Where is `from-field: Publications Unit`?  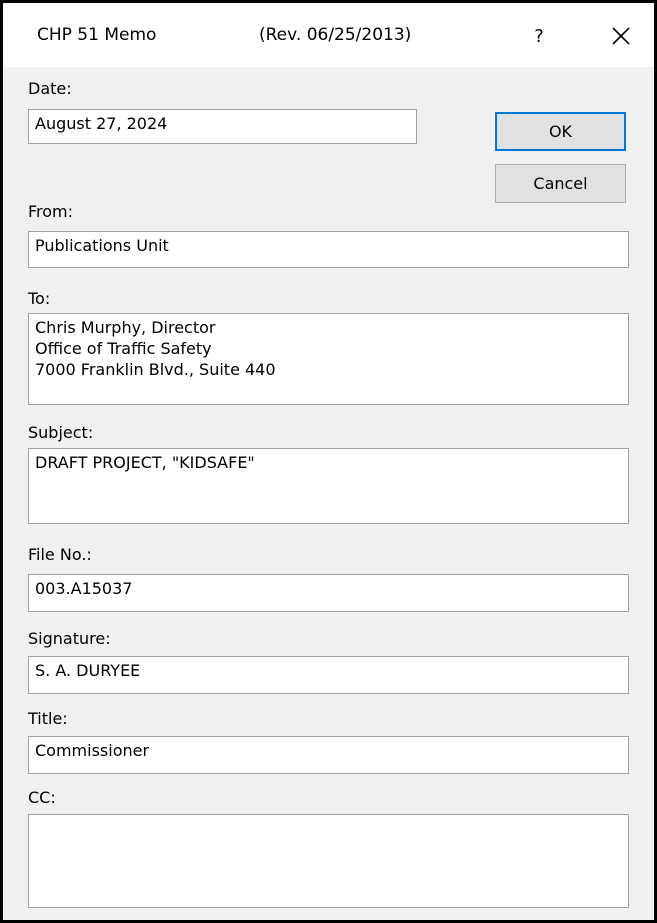
from-field: Publications Unit is located at coordinates (328, 249).